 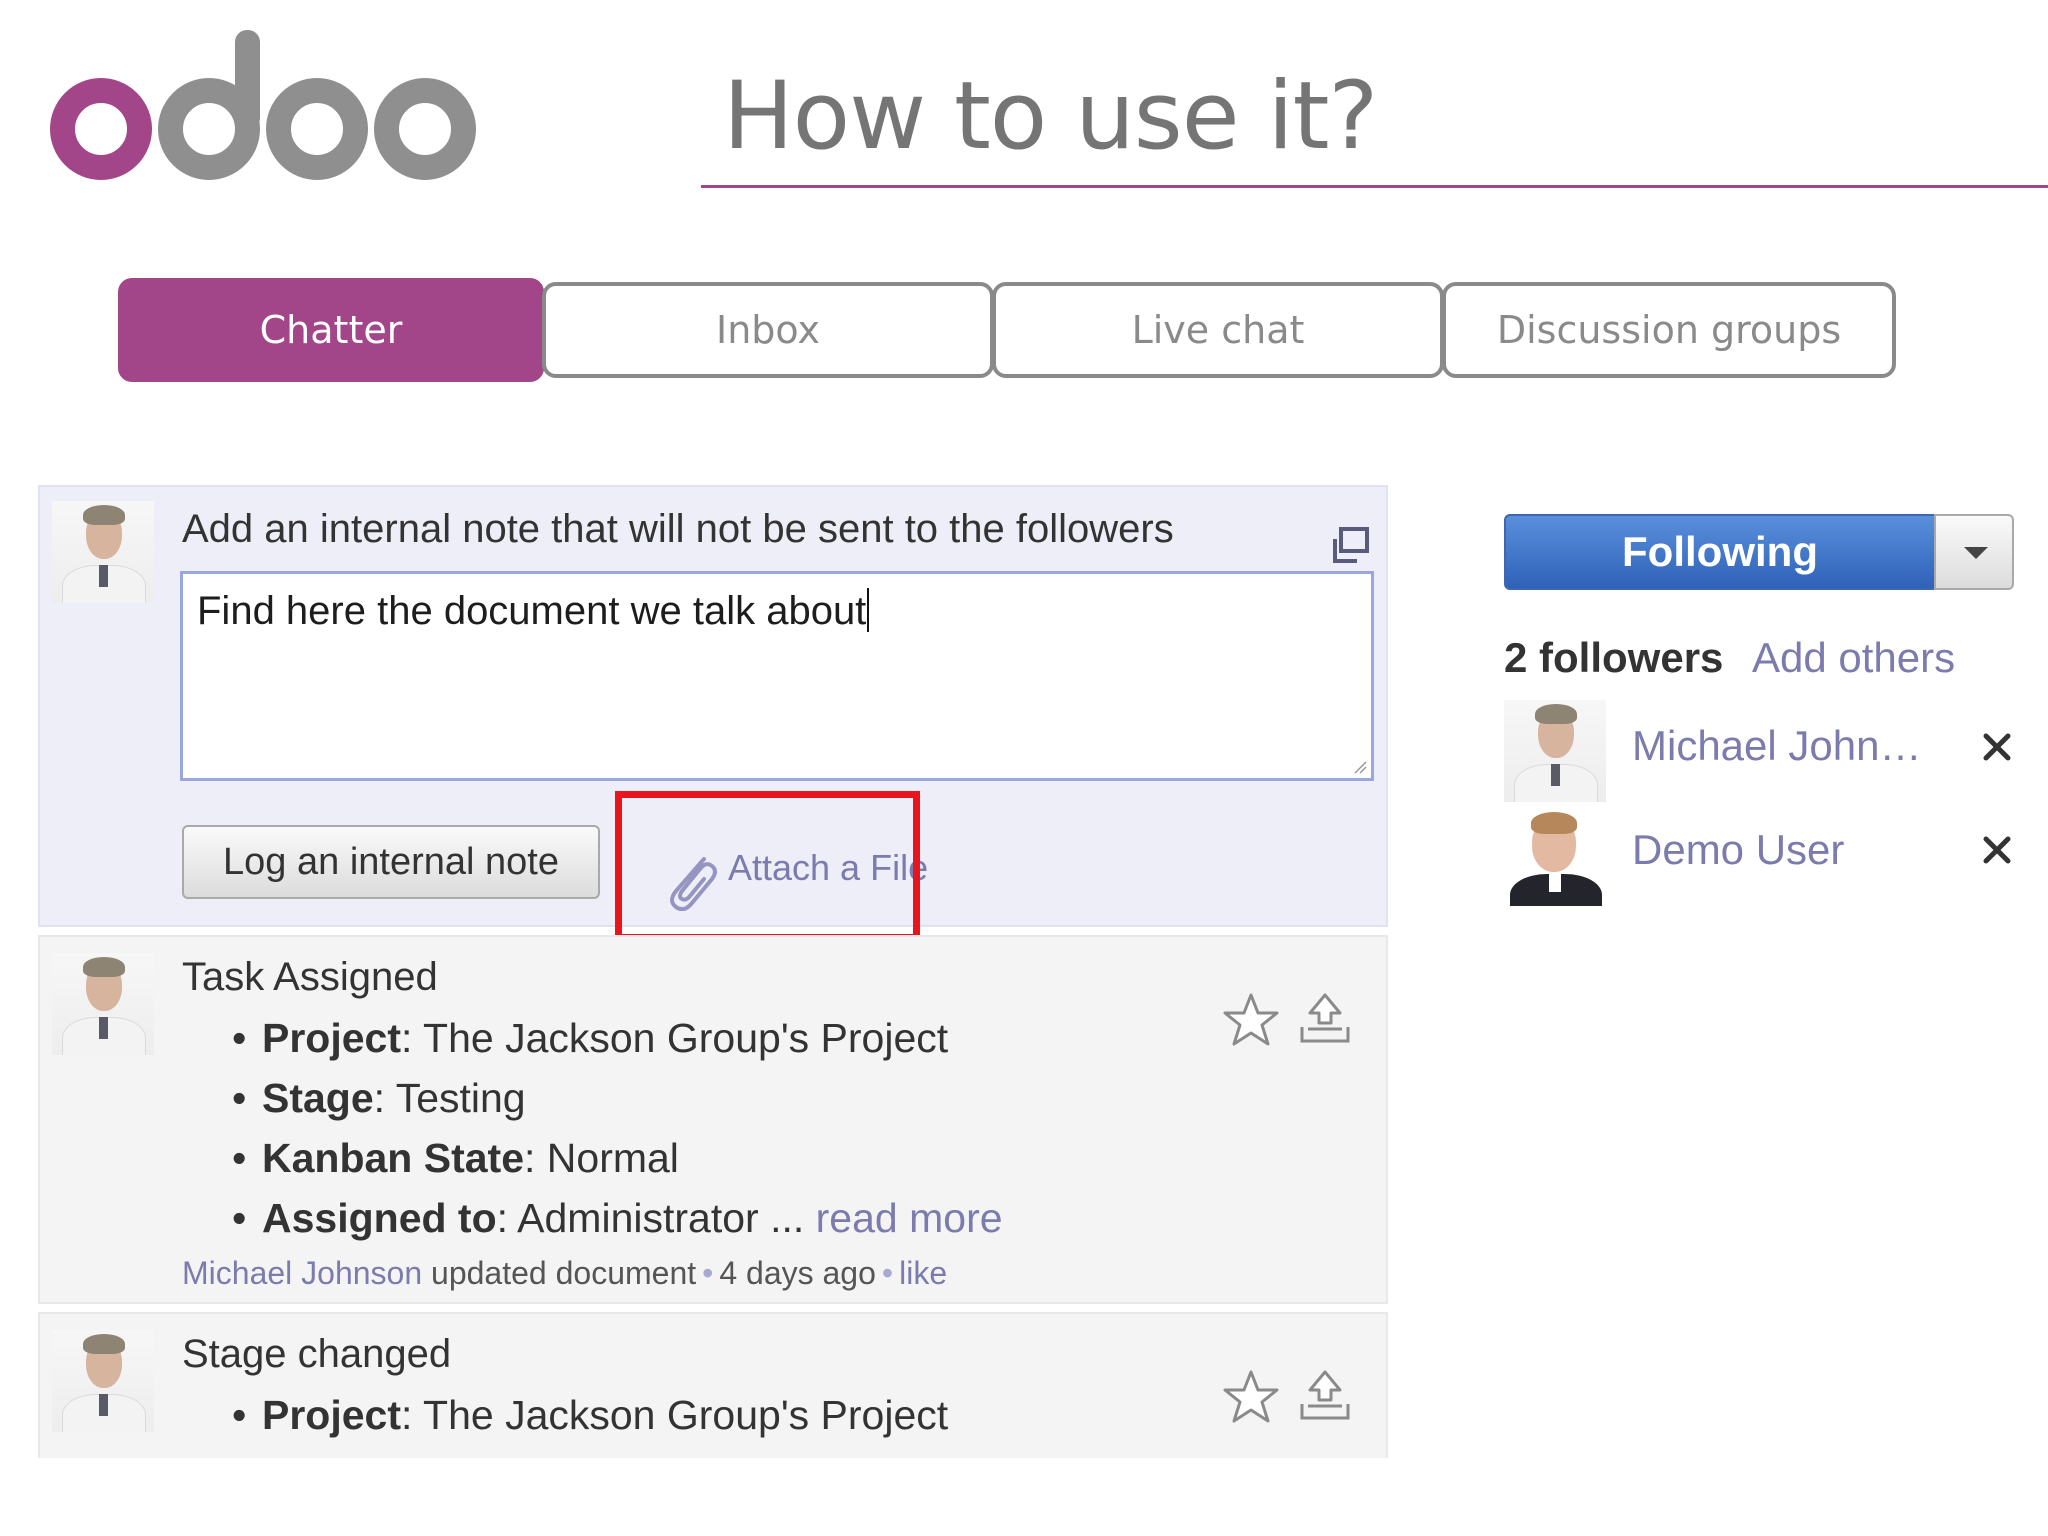 I want to click on text-caret, so click(x=868, y=610).